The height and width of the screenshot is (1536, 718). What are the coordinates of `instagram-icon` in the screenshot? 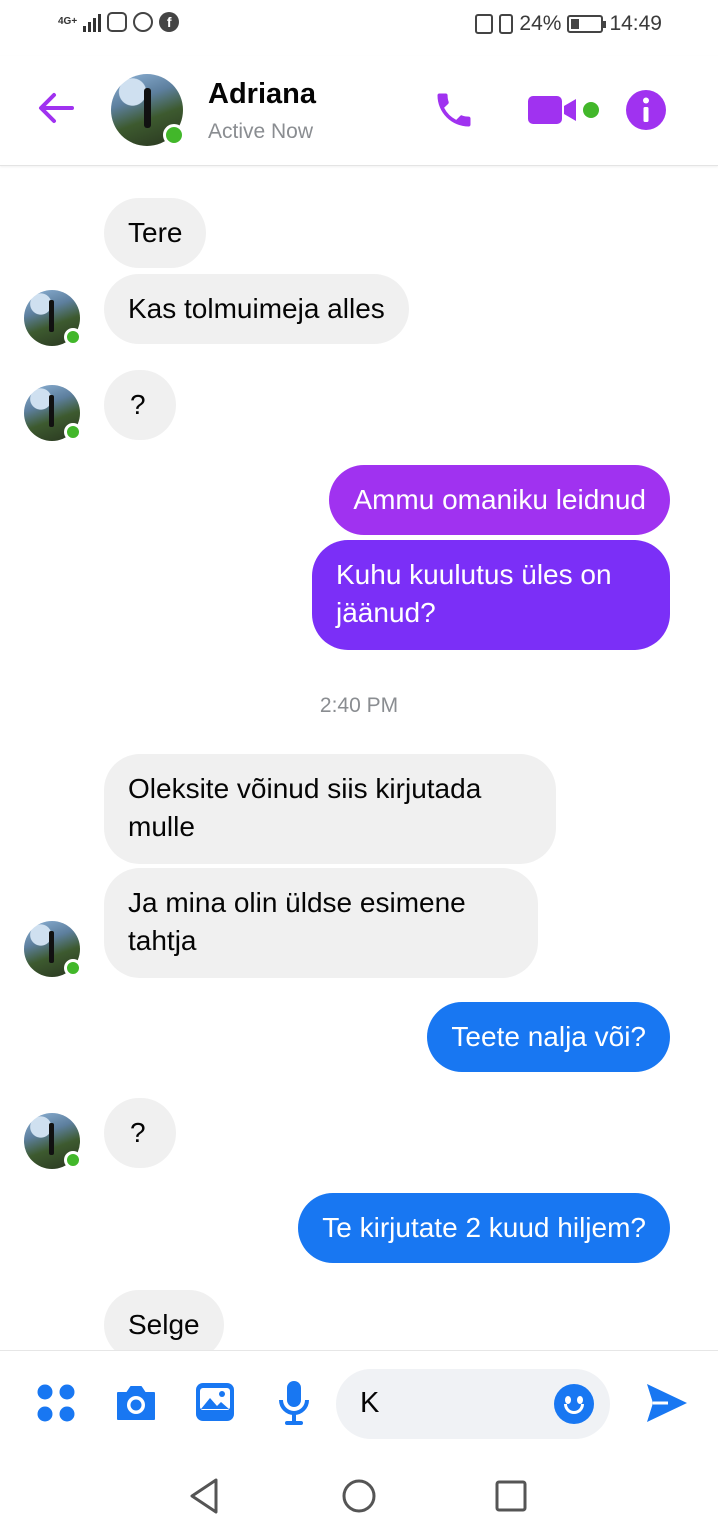 It's located at (117, 22).